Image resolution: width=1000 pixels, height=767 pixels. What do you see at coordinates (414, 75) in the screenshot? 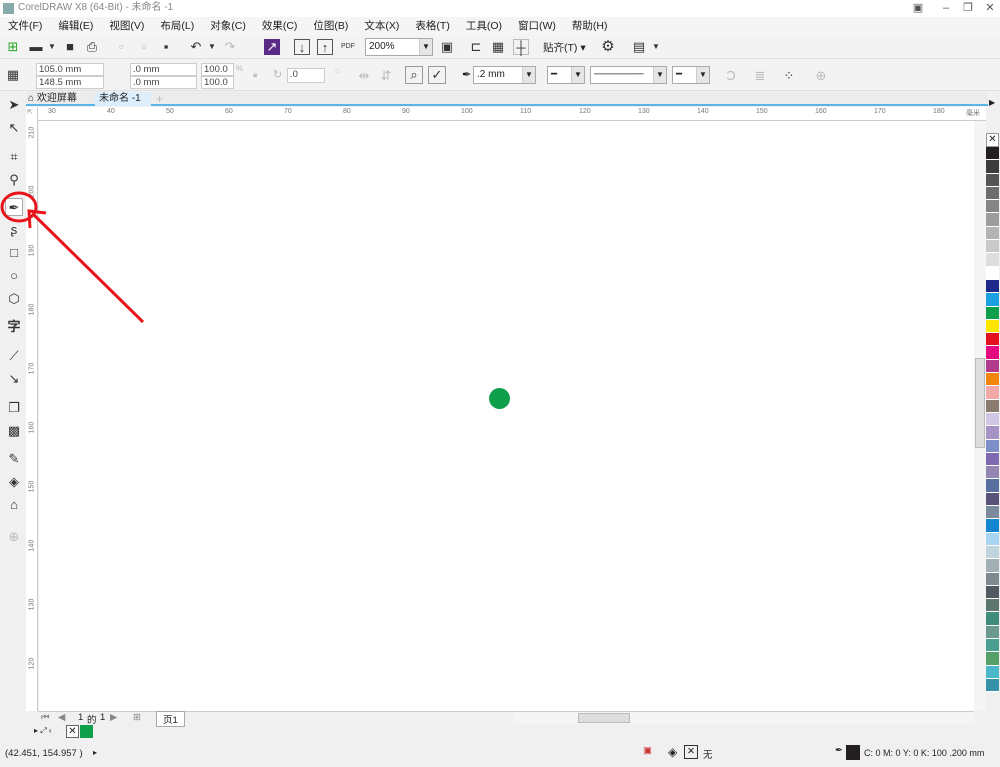
I see `node-tracking-icon: ⌕` at bounding box center [414, 75].